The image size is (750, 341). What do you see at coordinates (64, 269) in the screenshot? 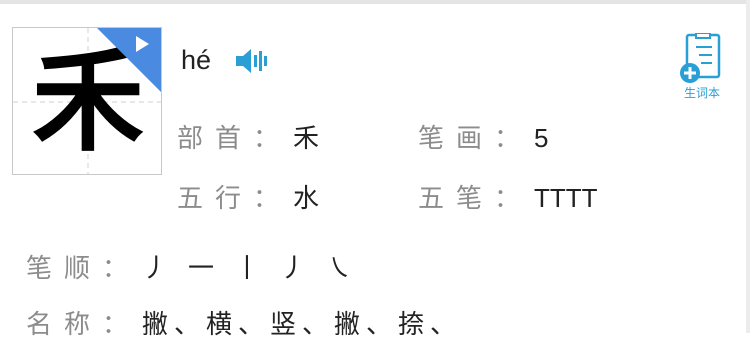
I see `stroke-order-label: 笔顺` at bounding box center [64, 269].